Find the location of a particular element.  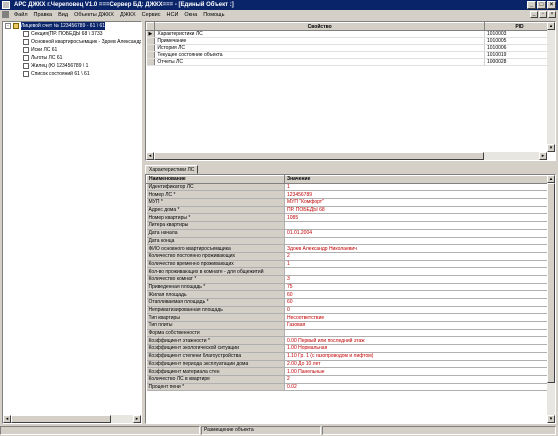

mdi-close-button: × is located at coordinates (552, 14).